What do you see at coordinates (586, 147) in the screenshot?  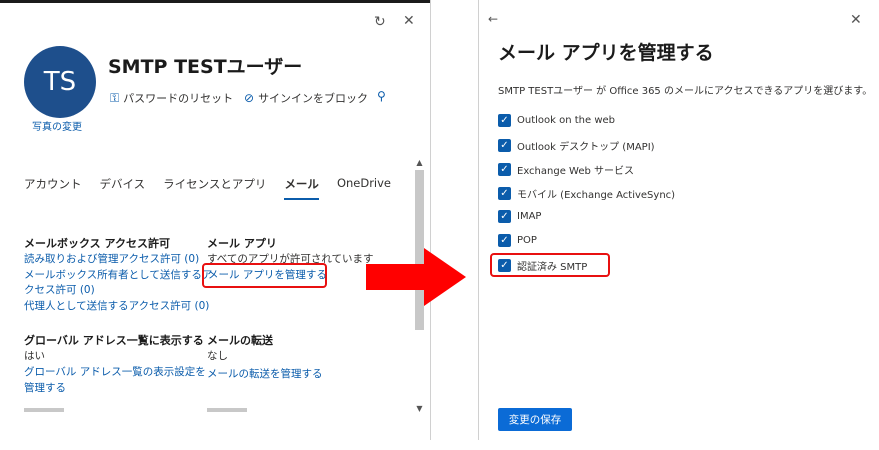 I see `app-label: Outlook デスクトップ (MAPI)` at bounding box center [586, 147].